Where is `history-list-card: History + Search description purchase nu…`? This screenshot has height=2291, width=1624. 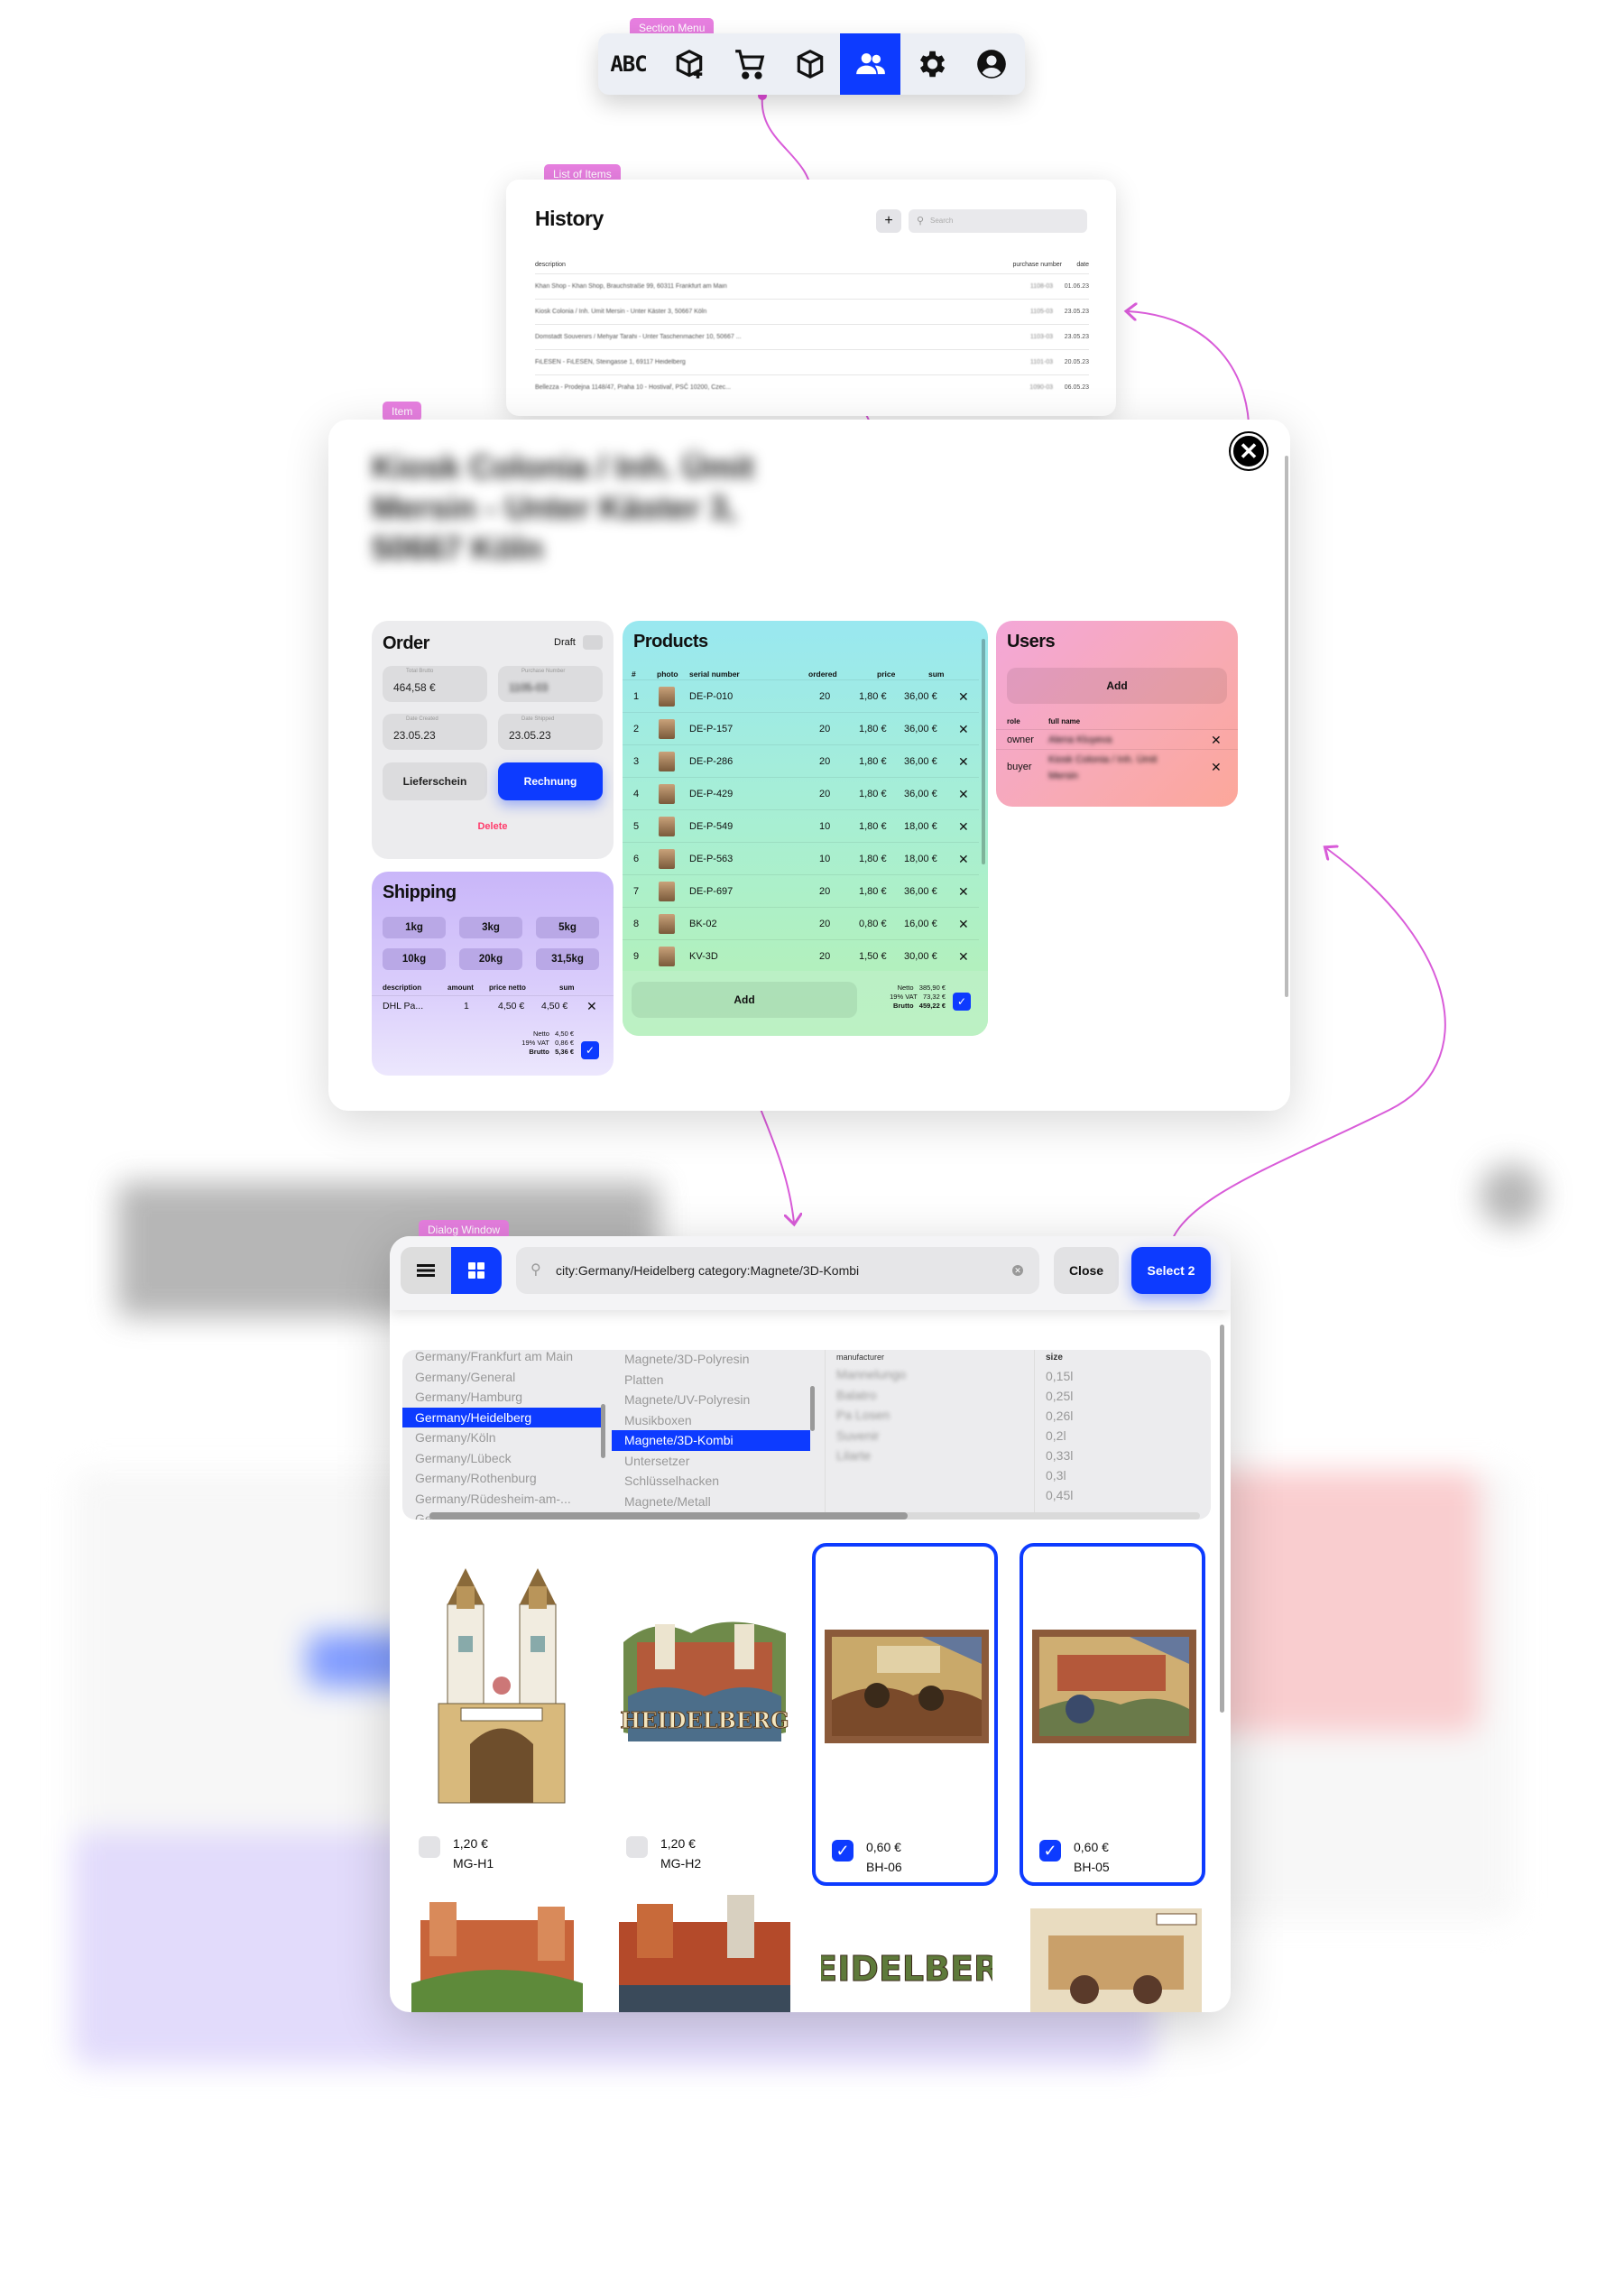
history-list-card: History + Search description purchase nu… is located at coordinates (811, 298).